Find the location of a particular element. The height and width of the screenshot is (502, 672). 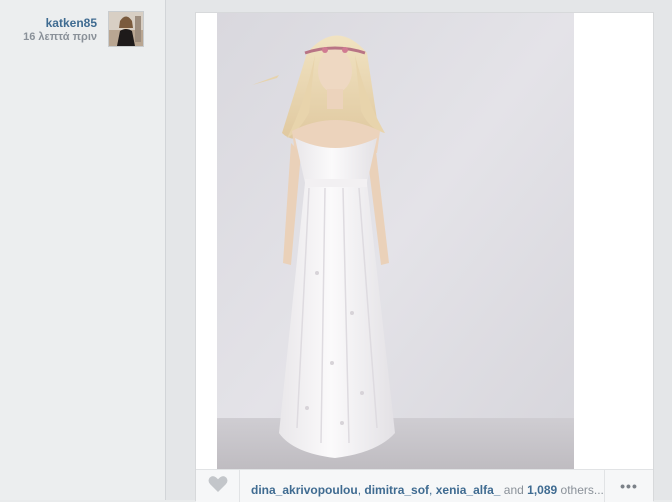

more-options-button: ••• is located at coordinates (628, 486).